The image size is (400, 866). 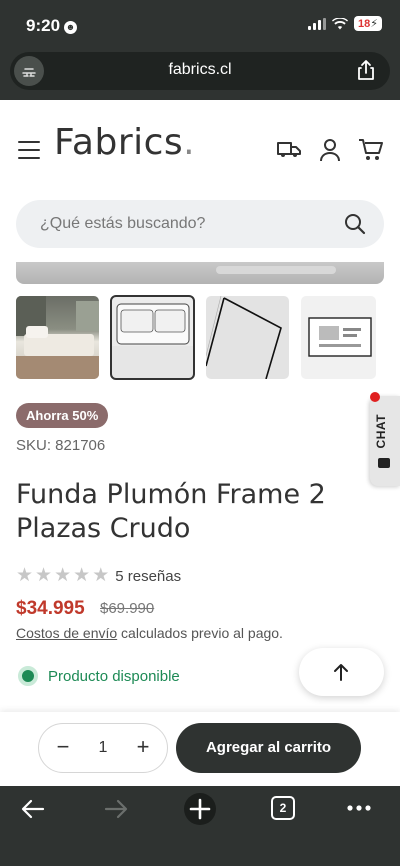 What do you see at coordinates (185, 224) in the screenshot?
I see `search-input` at bounding box center [185, 224].